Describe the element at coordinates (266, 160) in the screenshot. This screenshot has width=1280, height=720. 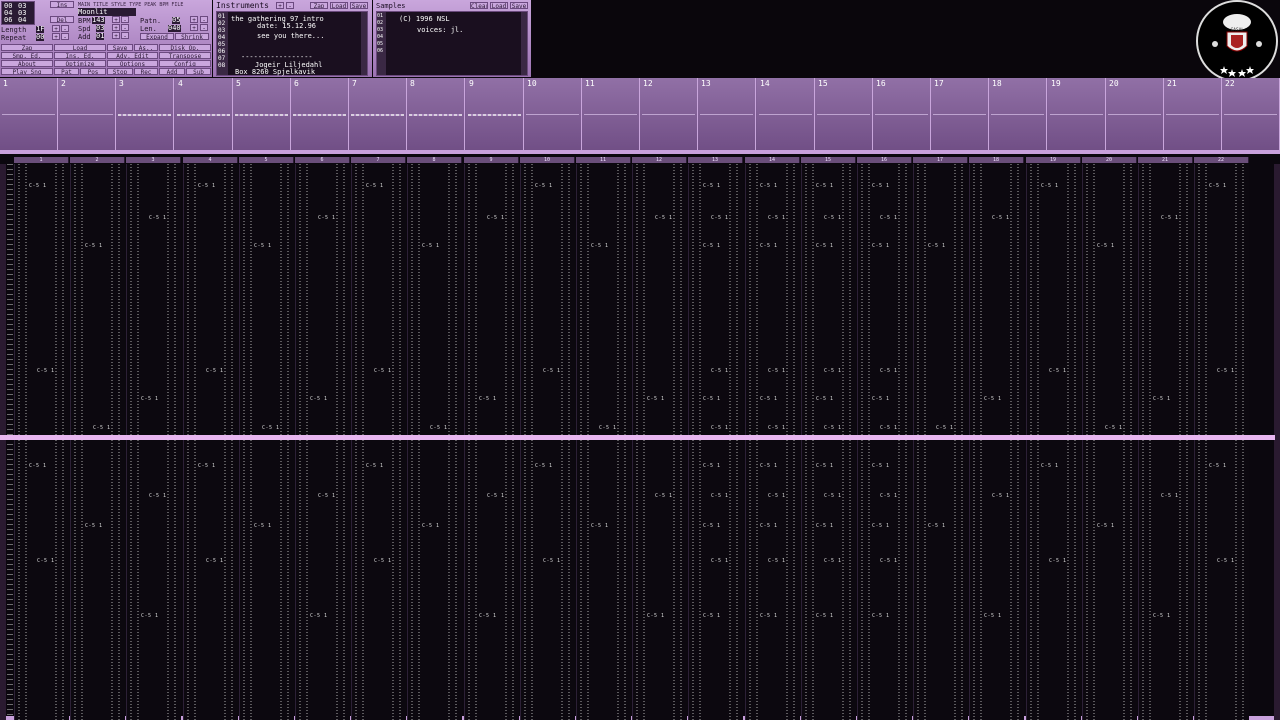
I see `channel-header-5: 5` at that location.